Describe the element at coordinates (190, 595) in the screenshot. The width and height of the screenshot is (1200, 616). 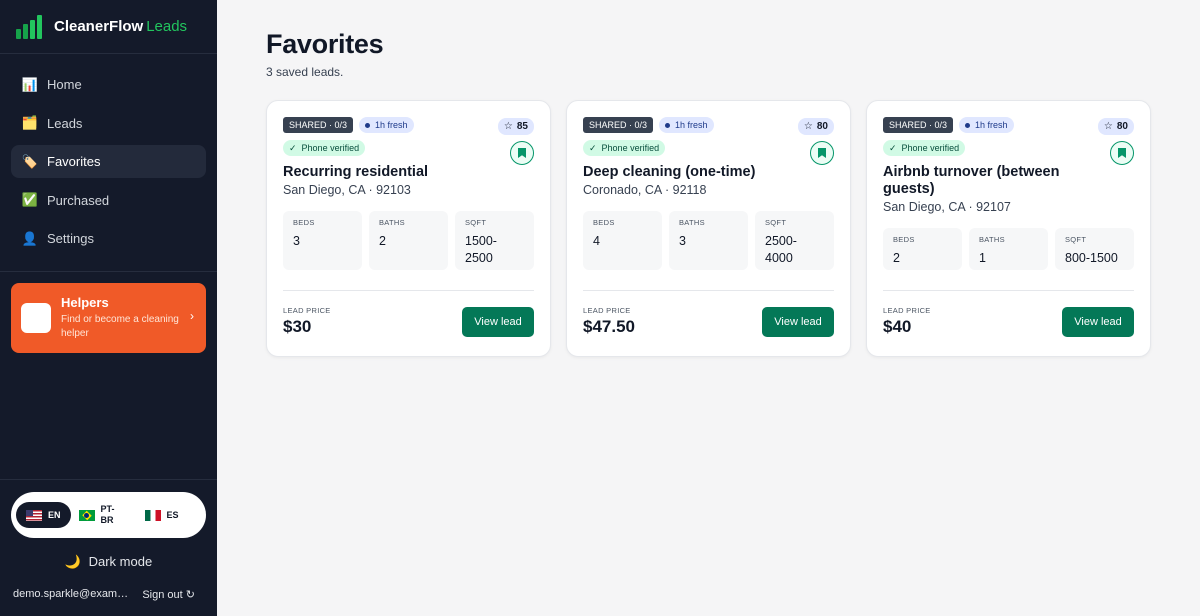
I see `refresh-icon: ↻` at that location.